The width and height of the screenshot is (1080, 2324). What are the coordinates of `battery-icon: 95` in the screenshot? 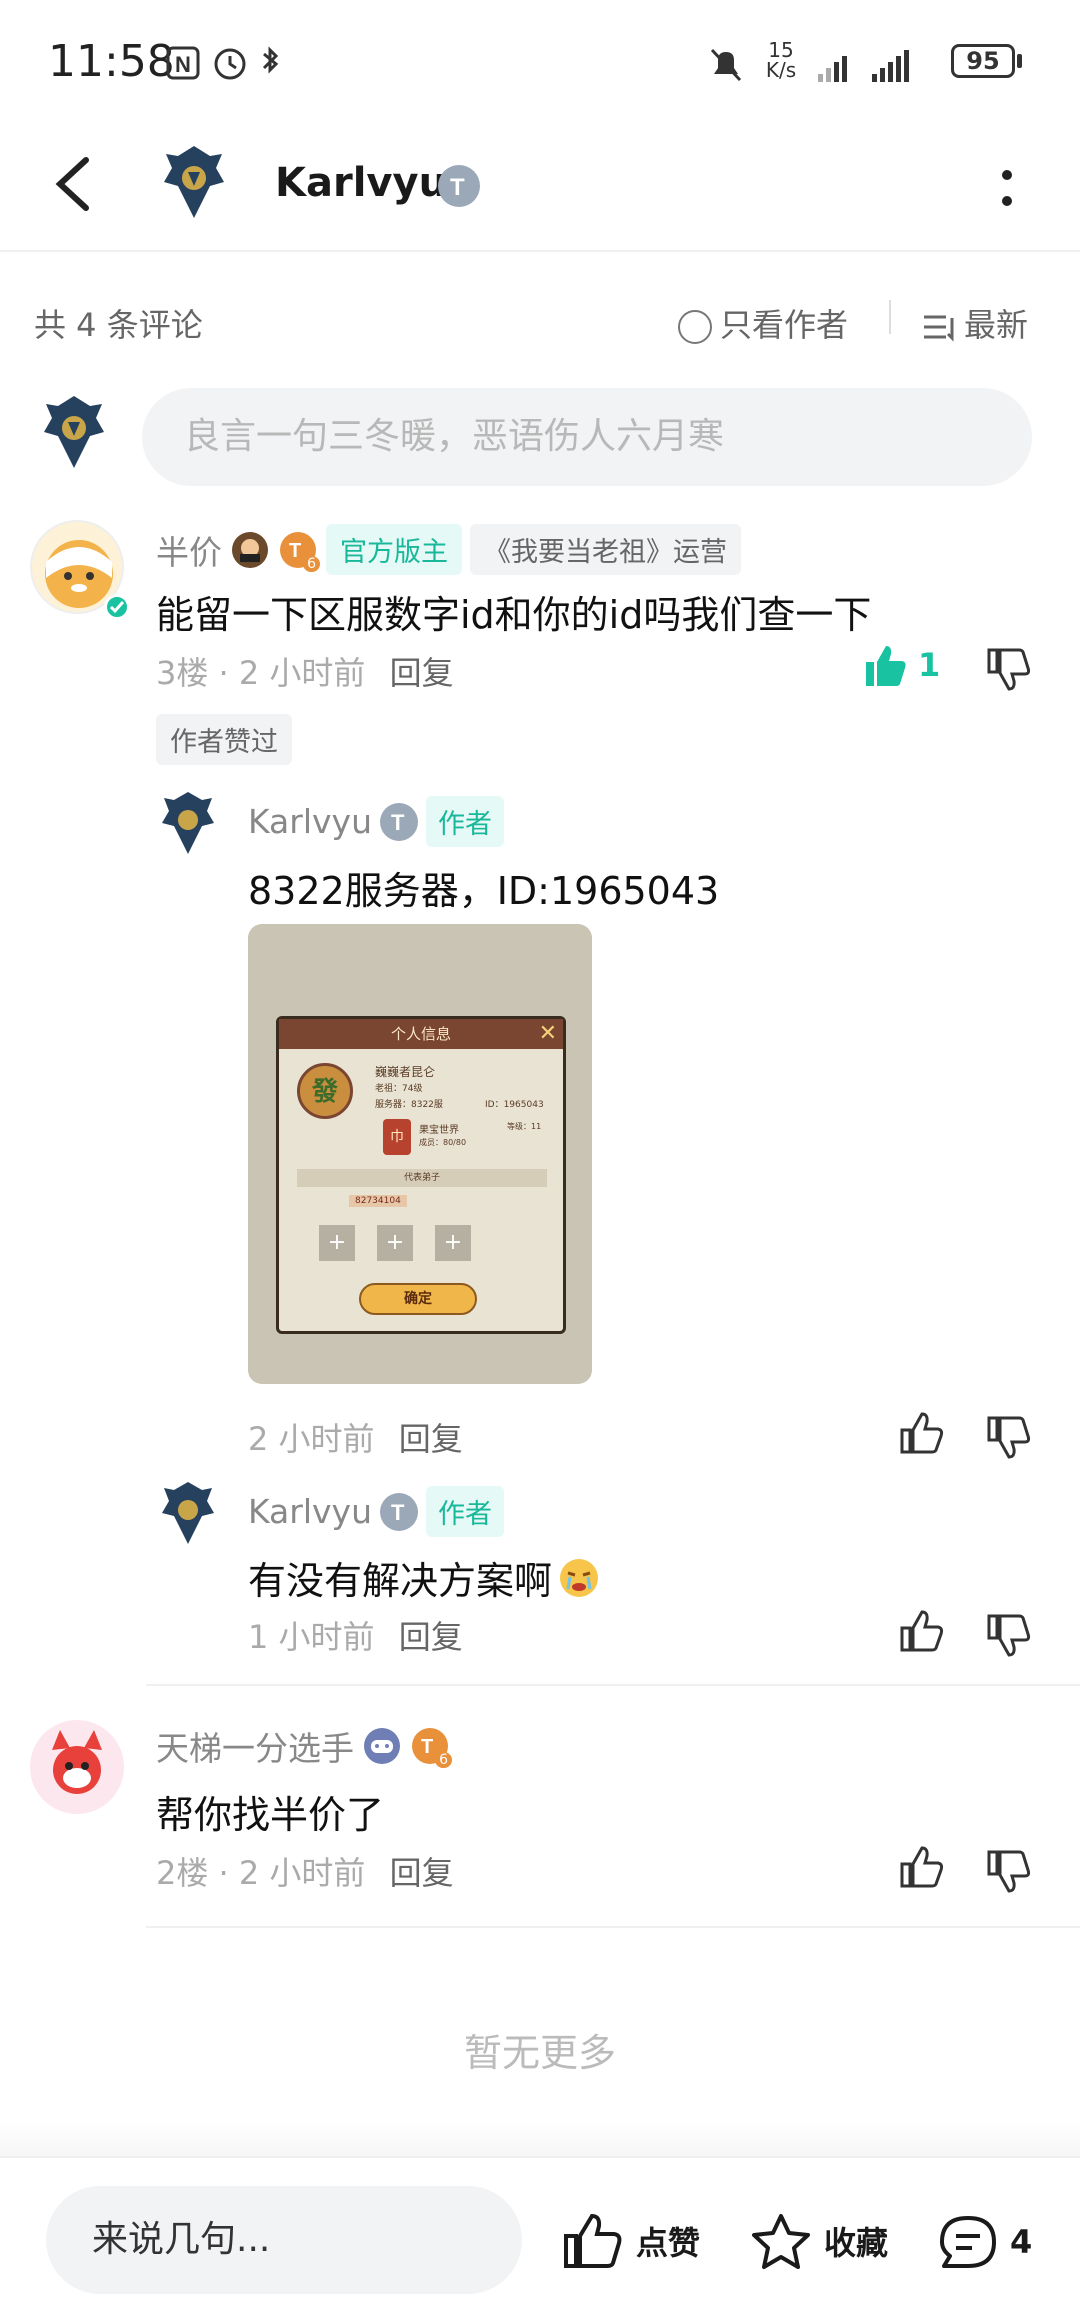 It's located at (983, 61).